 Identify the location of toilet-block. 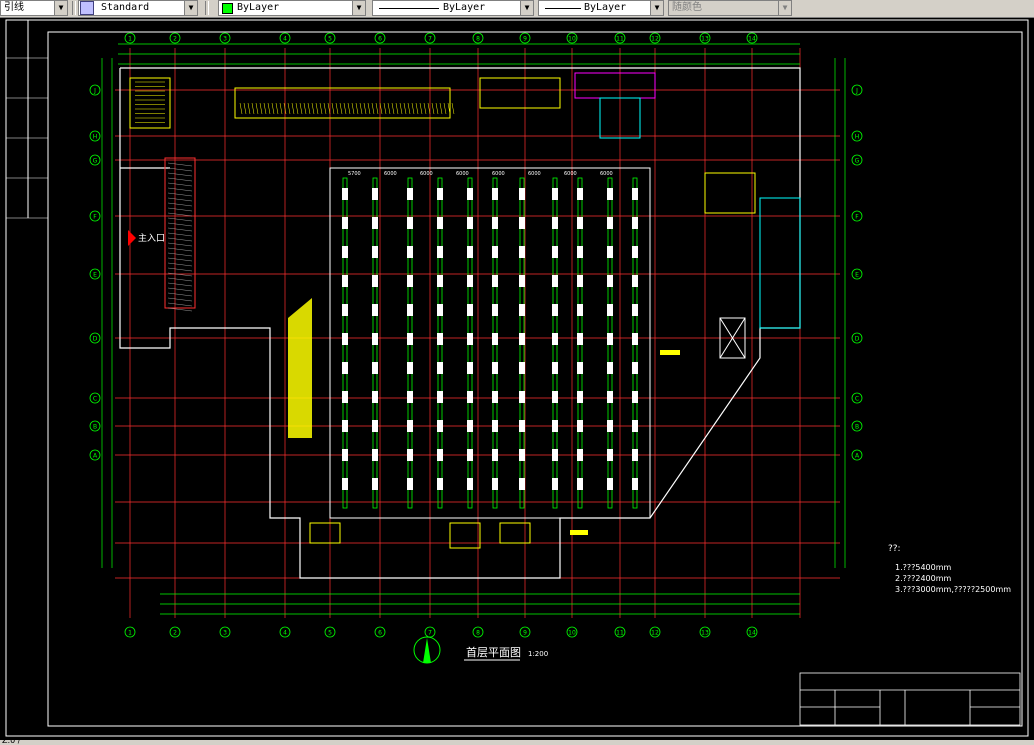
(615, 85).